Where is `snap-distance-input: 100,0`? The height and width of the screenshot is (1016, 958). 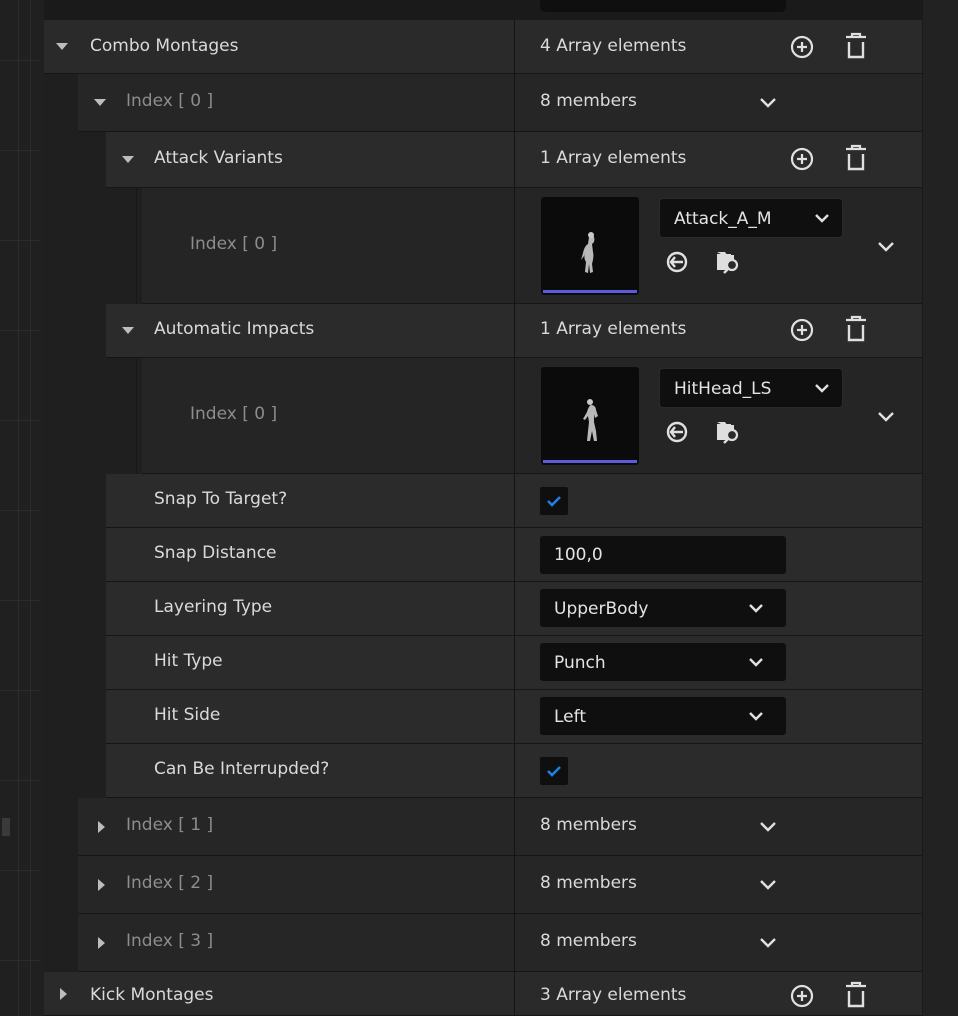 snap-distance-input: 100,0 is located at coordinates (663, 555).